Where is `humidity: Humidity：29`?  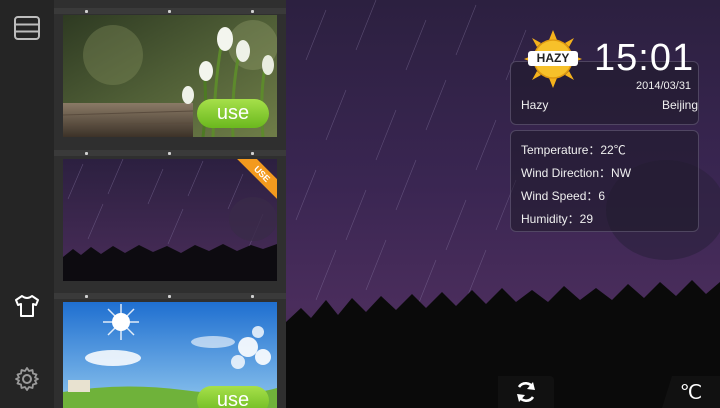 humidity: Humidity：29 is located at coordinates (557, 219).